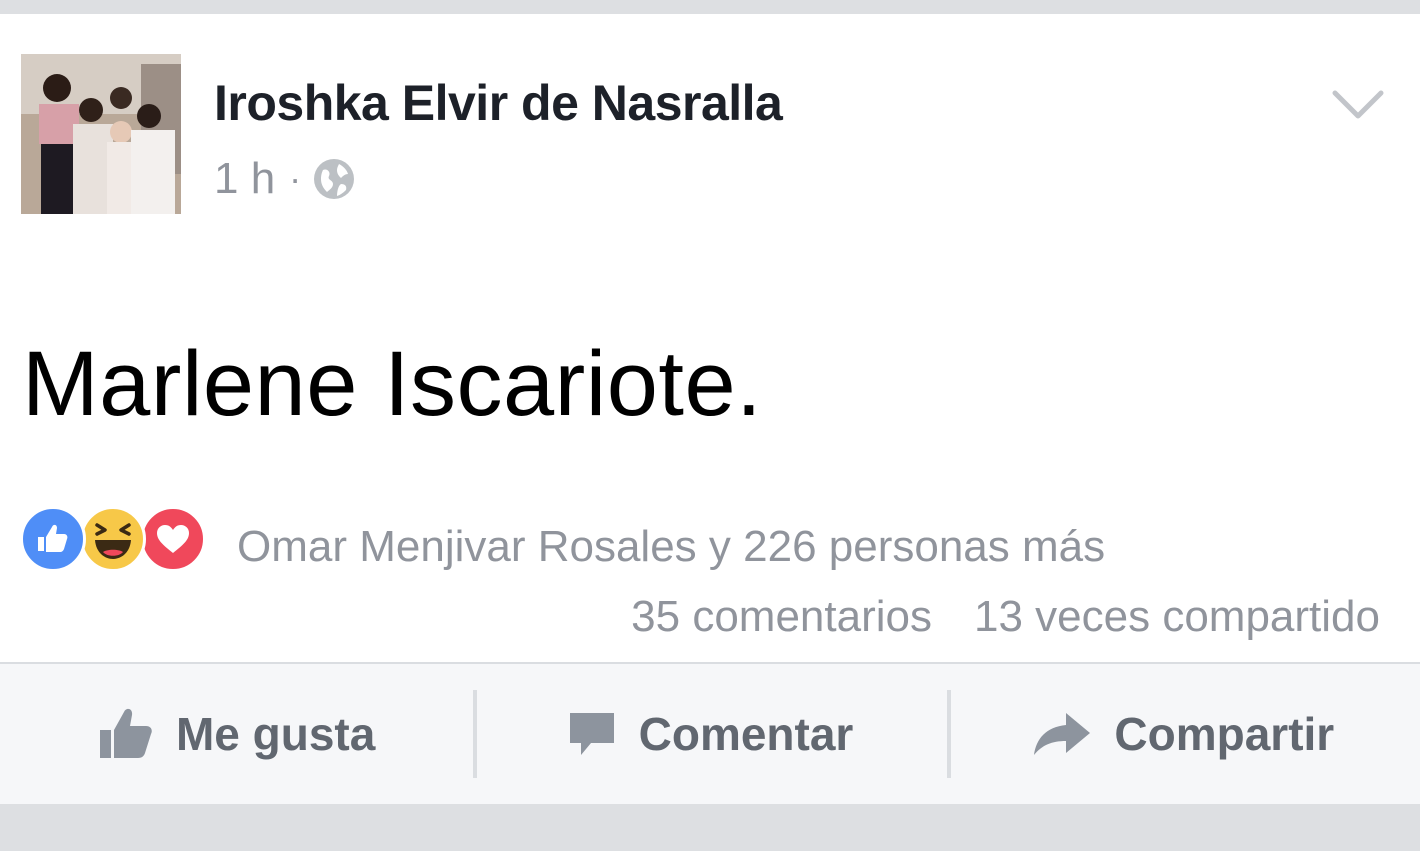 The height and width of the screenshot is (851, 1420). What do you see at coordinates (53, 539) in the screenshot?
I see `like-reaction-icon` at bounding box center [53, 539].